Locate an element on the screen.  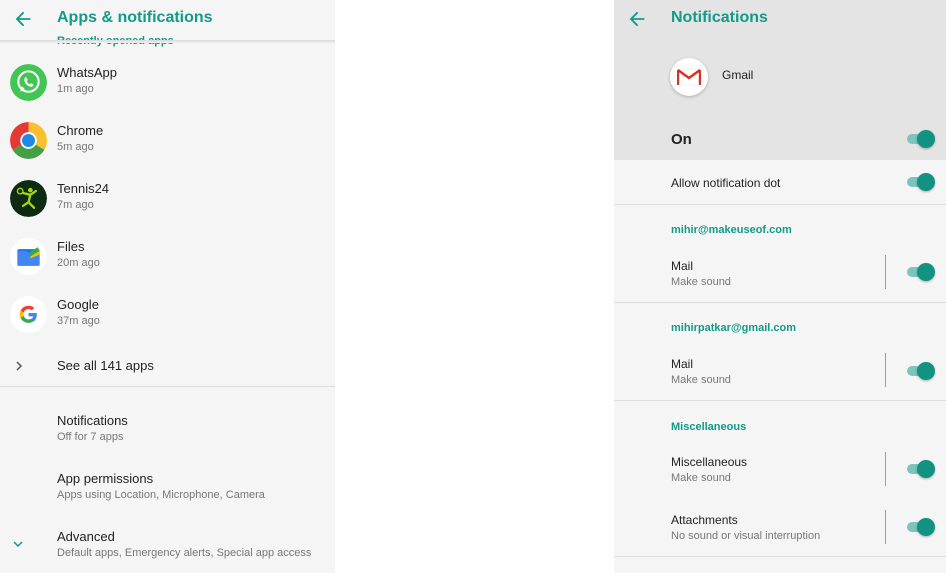
misc-channel-toggle is located at coordinates (921, 469).